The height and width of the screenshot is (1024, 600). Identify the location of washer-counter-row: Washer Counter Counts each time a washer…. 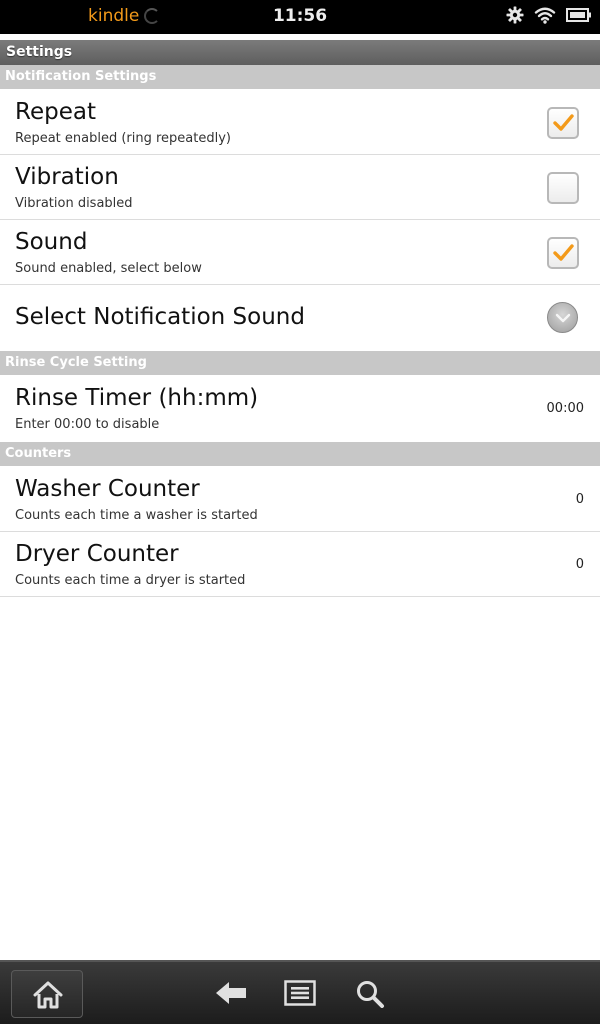
(300, 499).